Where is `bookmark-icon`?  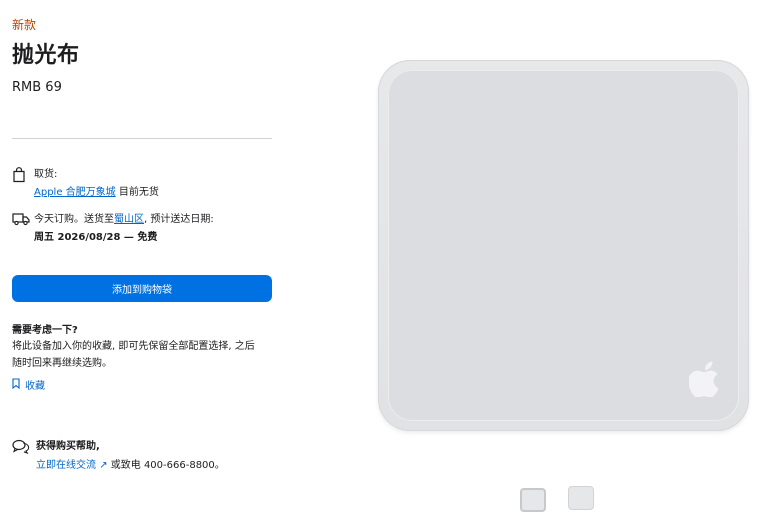
bookmark-icon is located at coordinates (16, 384).